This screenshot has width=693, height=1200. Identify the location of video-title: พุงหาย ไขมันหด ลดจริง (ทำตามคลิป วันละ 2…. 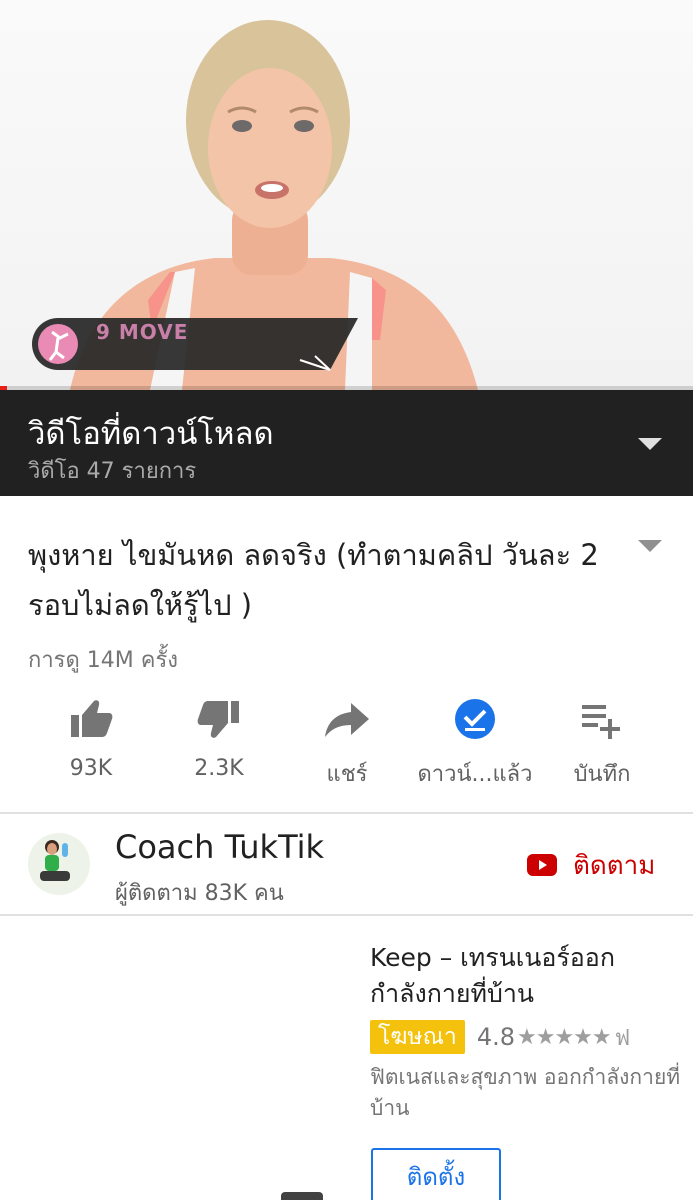
(323, 580).